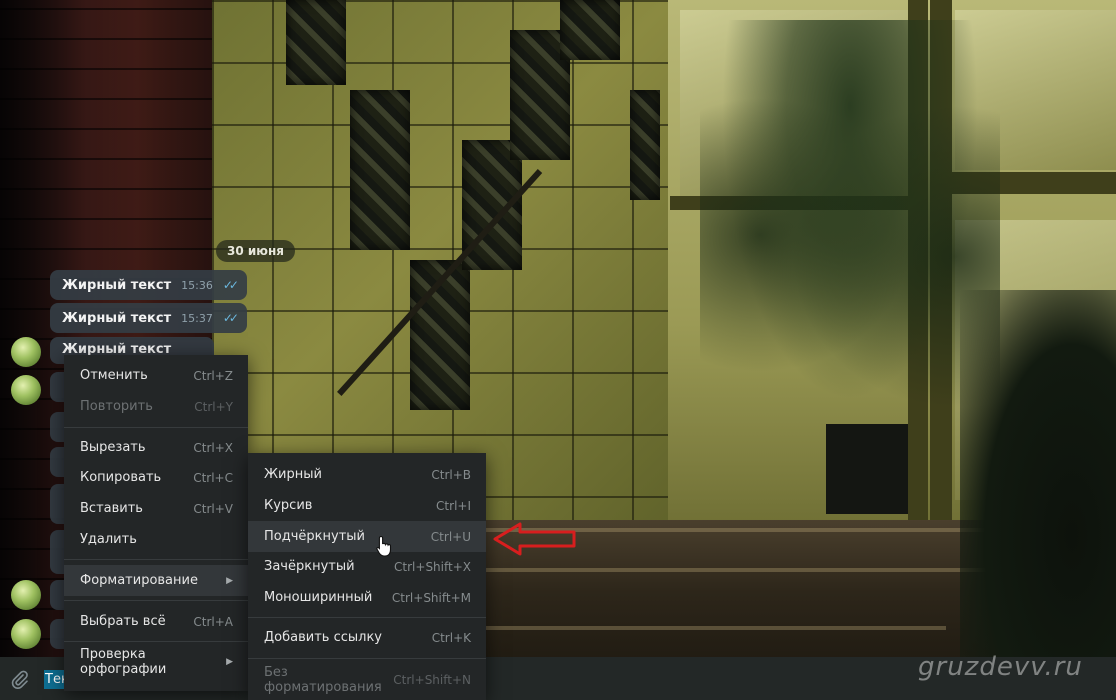  What do you see at coordinates (318, 597) in the screenshot?
I see `menu-item-label: Моноширинный` at bounding box center [318, 597].